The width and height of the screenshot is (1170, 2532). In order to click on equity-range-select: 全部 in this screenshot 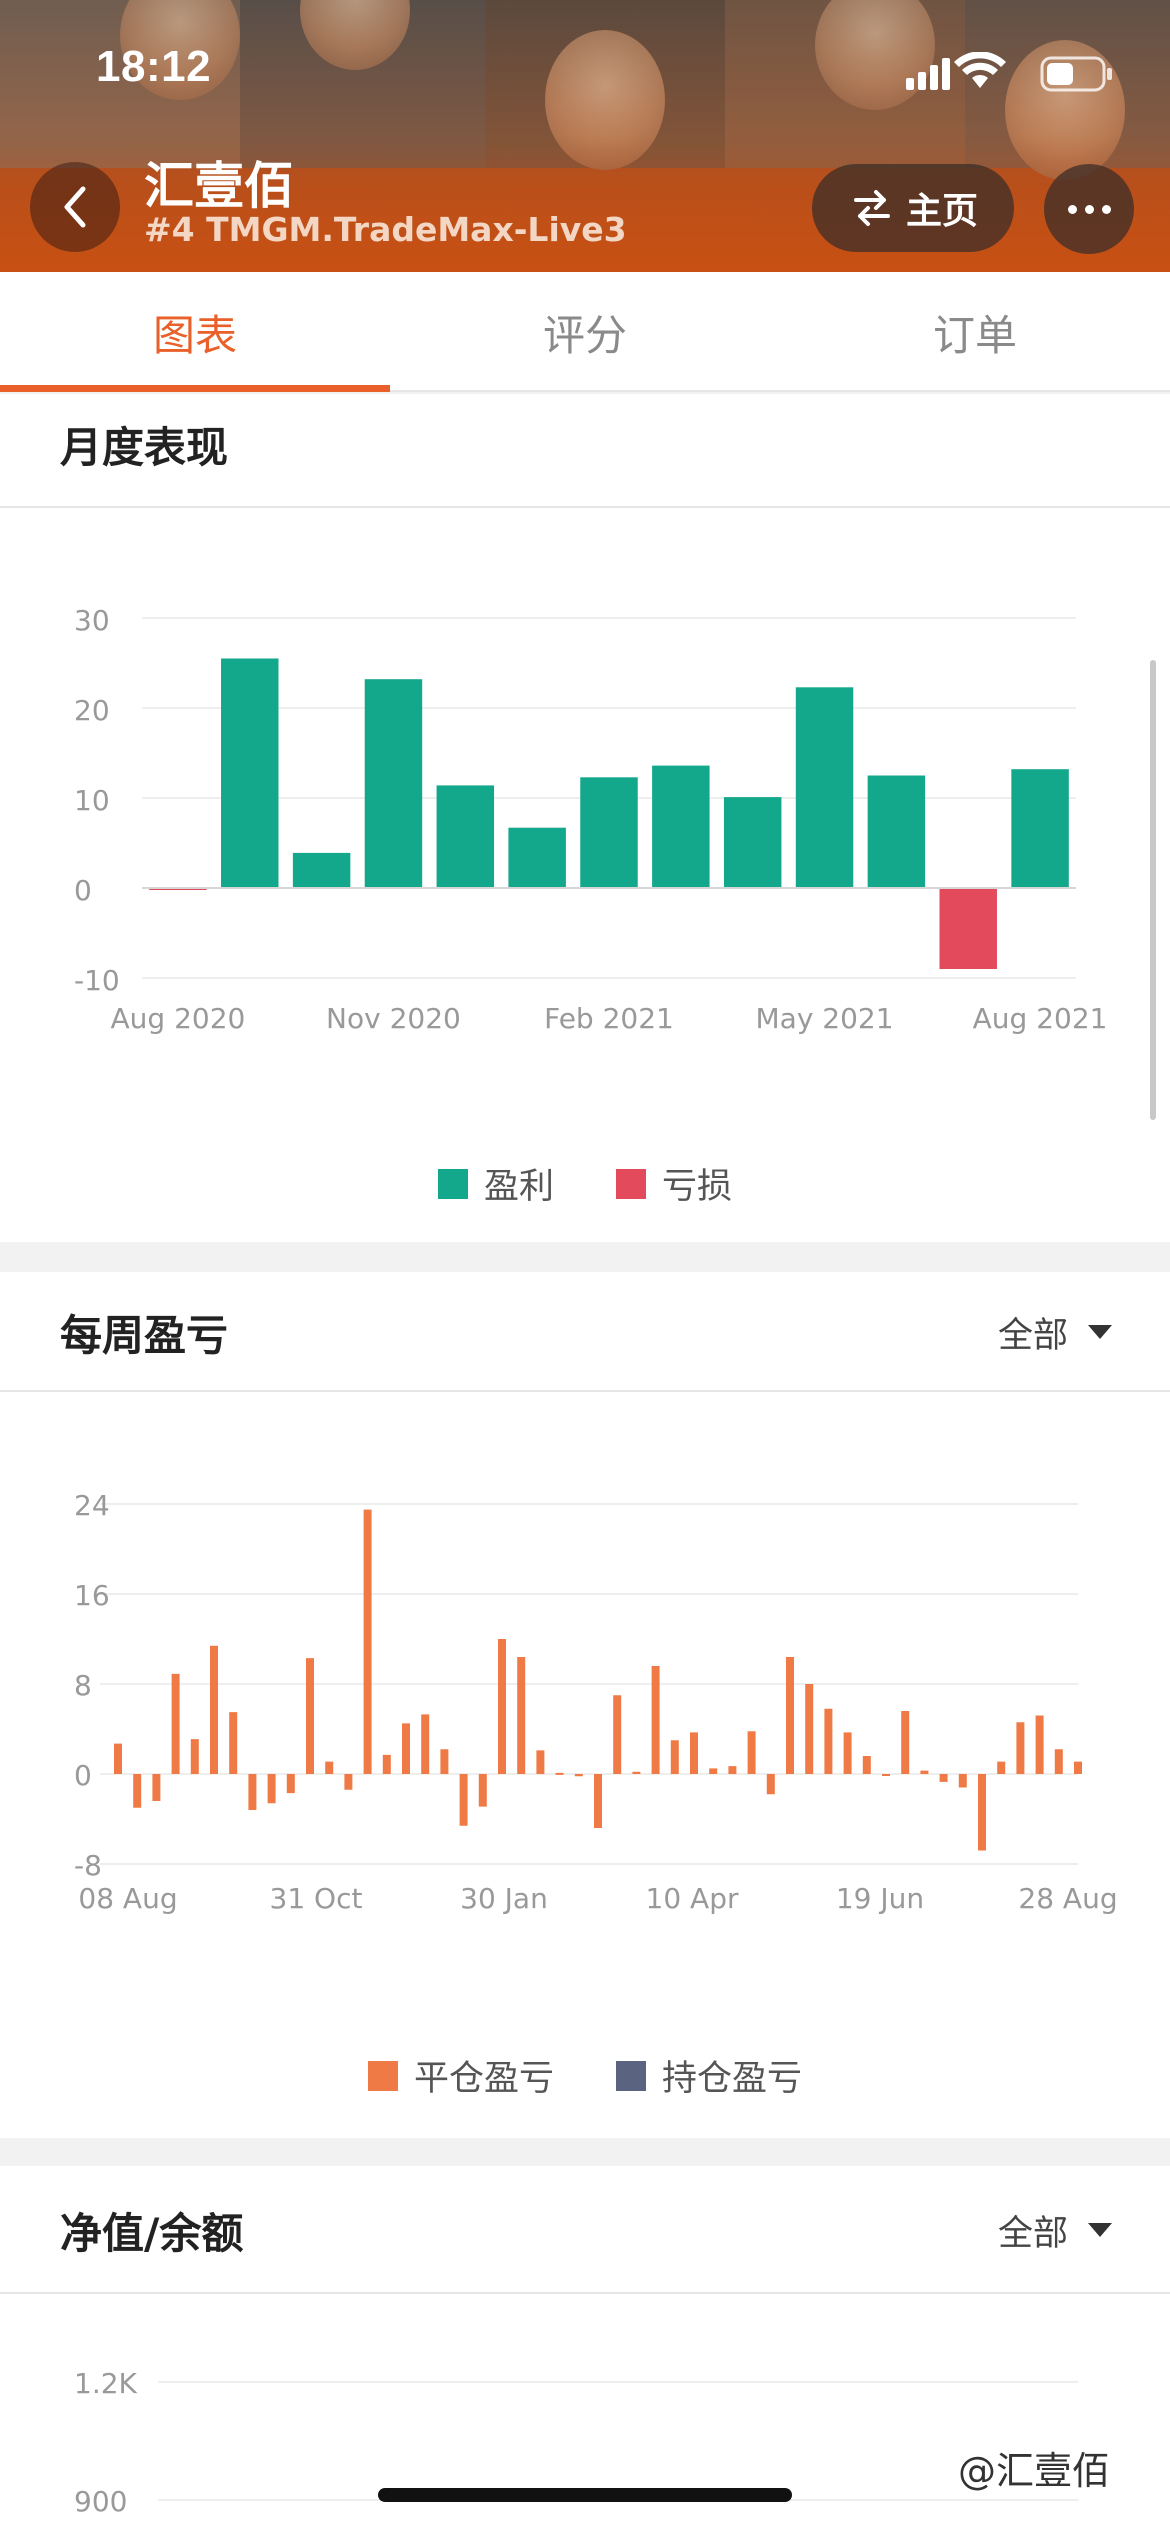, I will do `click(1055, 2230)`.